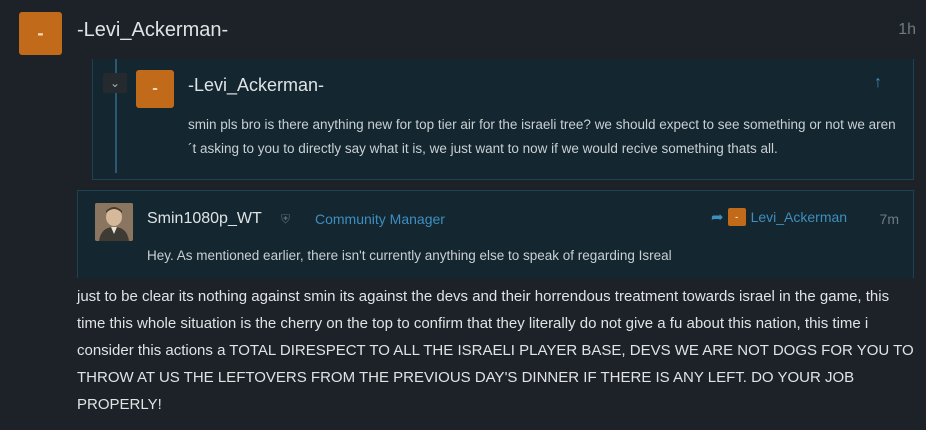  Describe the element at coordinates (204, 219) in the screenshot. I see `reply-author-name: Smin1080p_WT` at that location.